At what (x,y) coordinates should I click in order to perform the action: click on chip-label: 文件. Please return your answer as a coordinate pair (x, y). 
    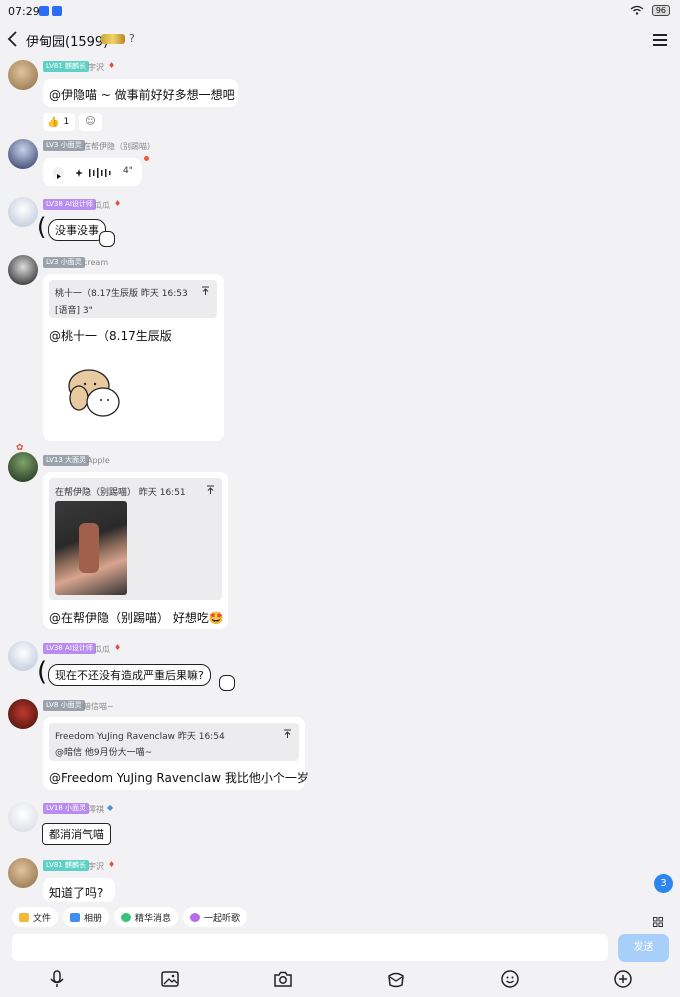
    Looking at the image, I should click on (42, 918).